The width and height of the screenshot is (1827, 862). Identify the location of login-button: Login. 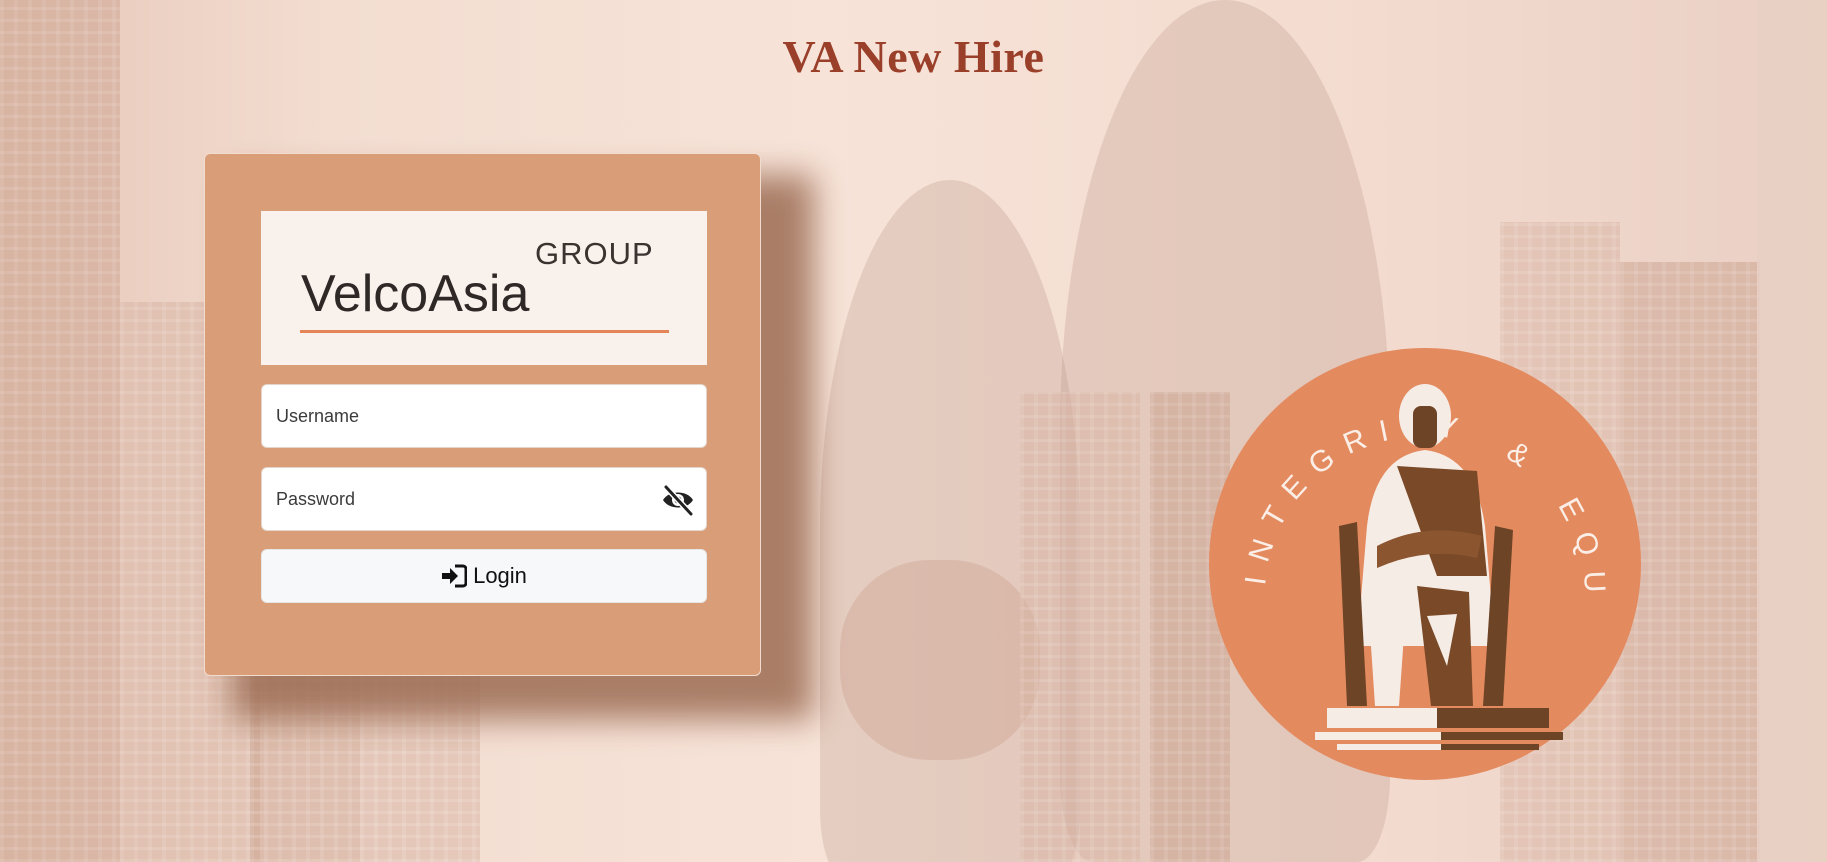
(484, 576).